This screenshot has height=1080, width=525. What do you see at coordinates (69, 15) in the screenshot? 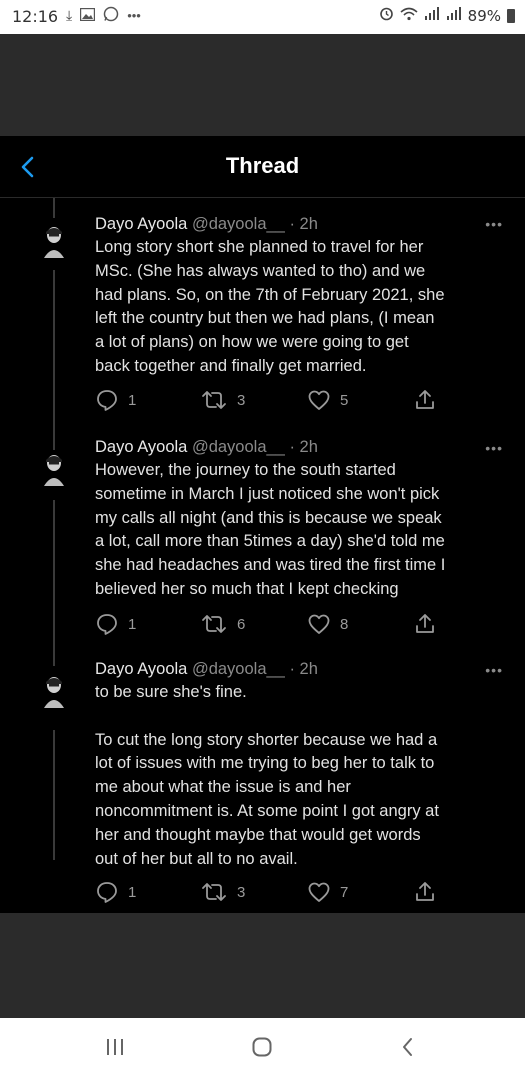
I see `download-icon: ⤓` at bounding box center [69, 15].